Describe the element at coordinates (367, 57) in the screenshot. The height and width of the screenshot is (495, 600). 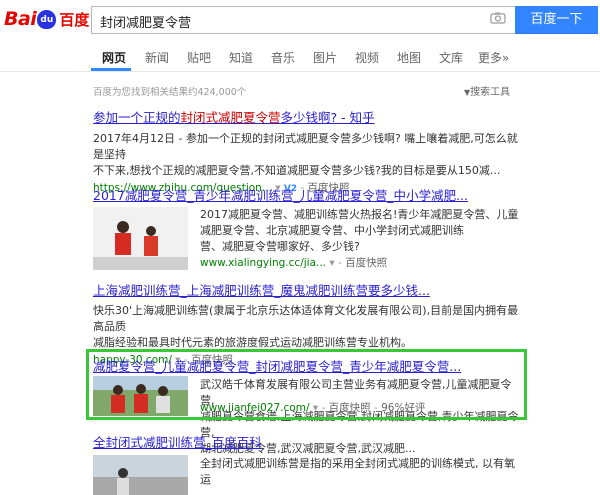
I see `tab-video: 视频` at that location.